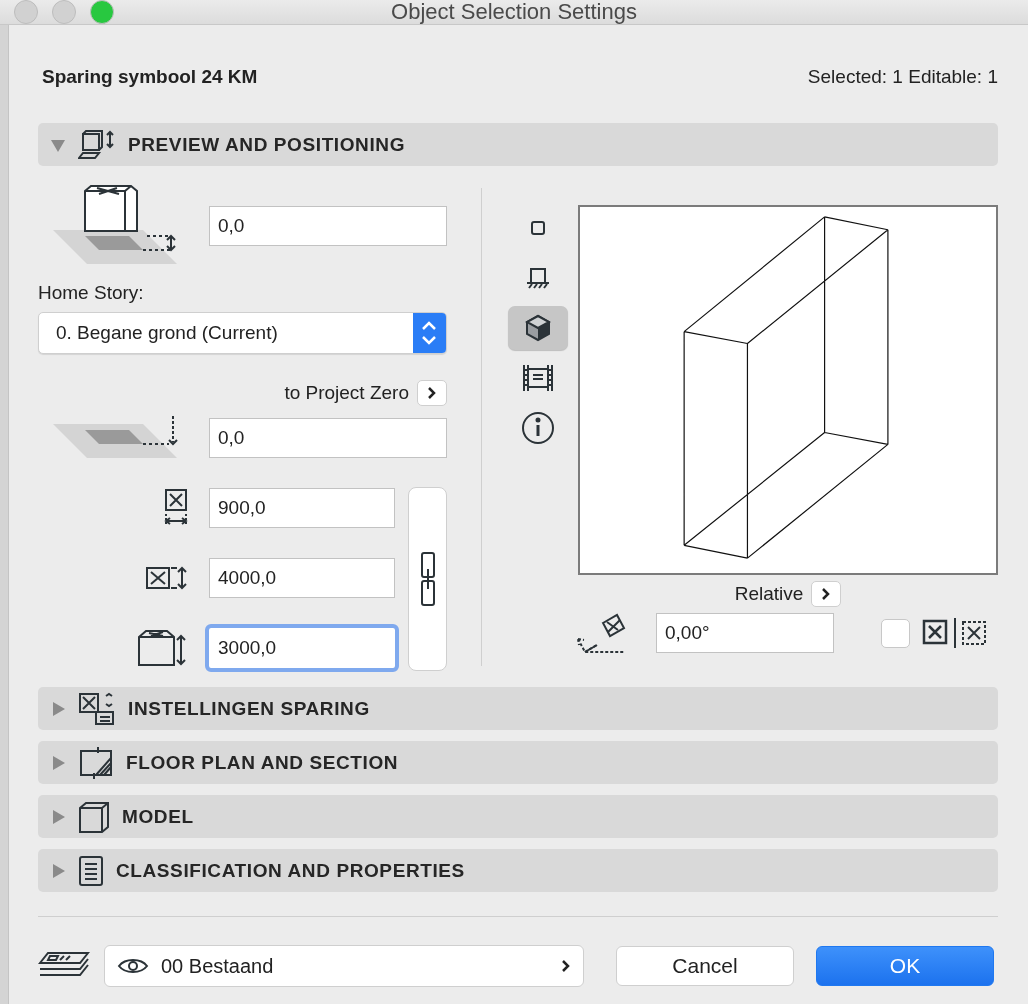 The width and height of the screenshot is (1028, 1004). What do you see at coordinates (538, 228) in the screenshot?
I see `square-icon` at bounding box center [538, 228].